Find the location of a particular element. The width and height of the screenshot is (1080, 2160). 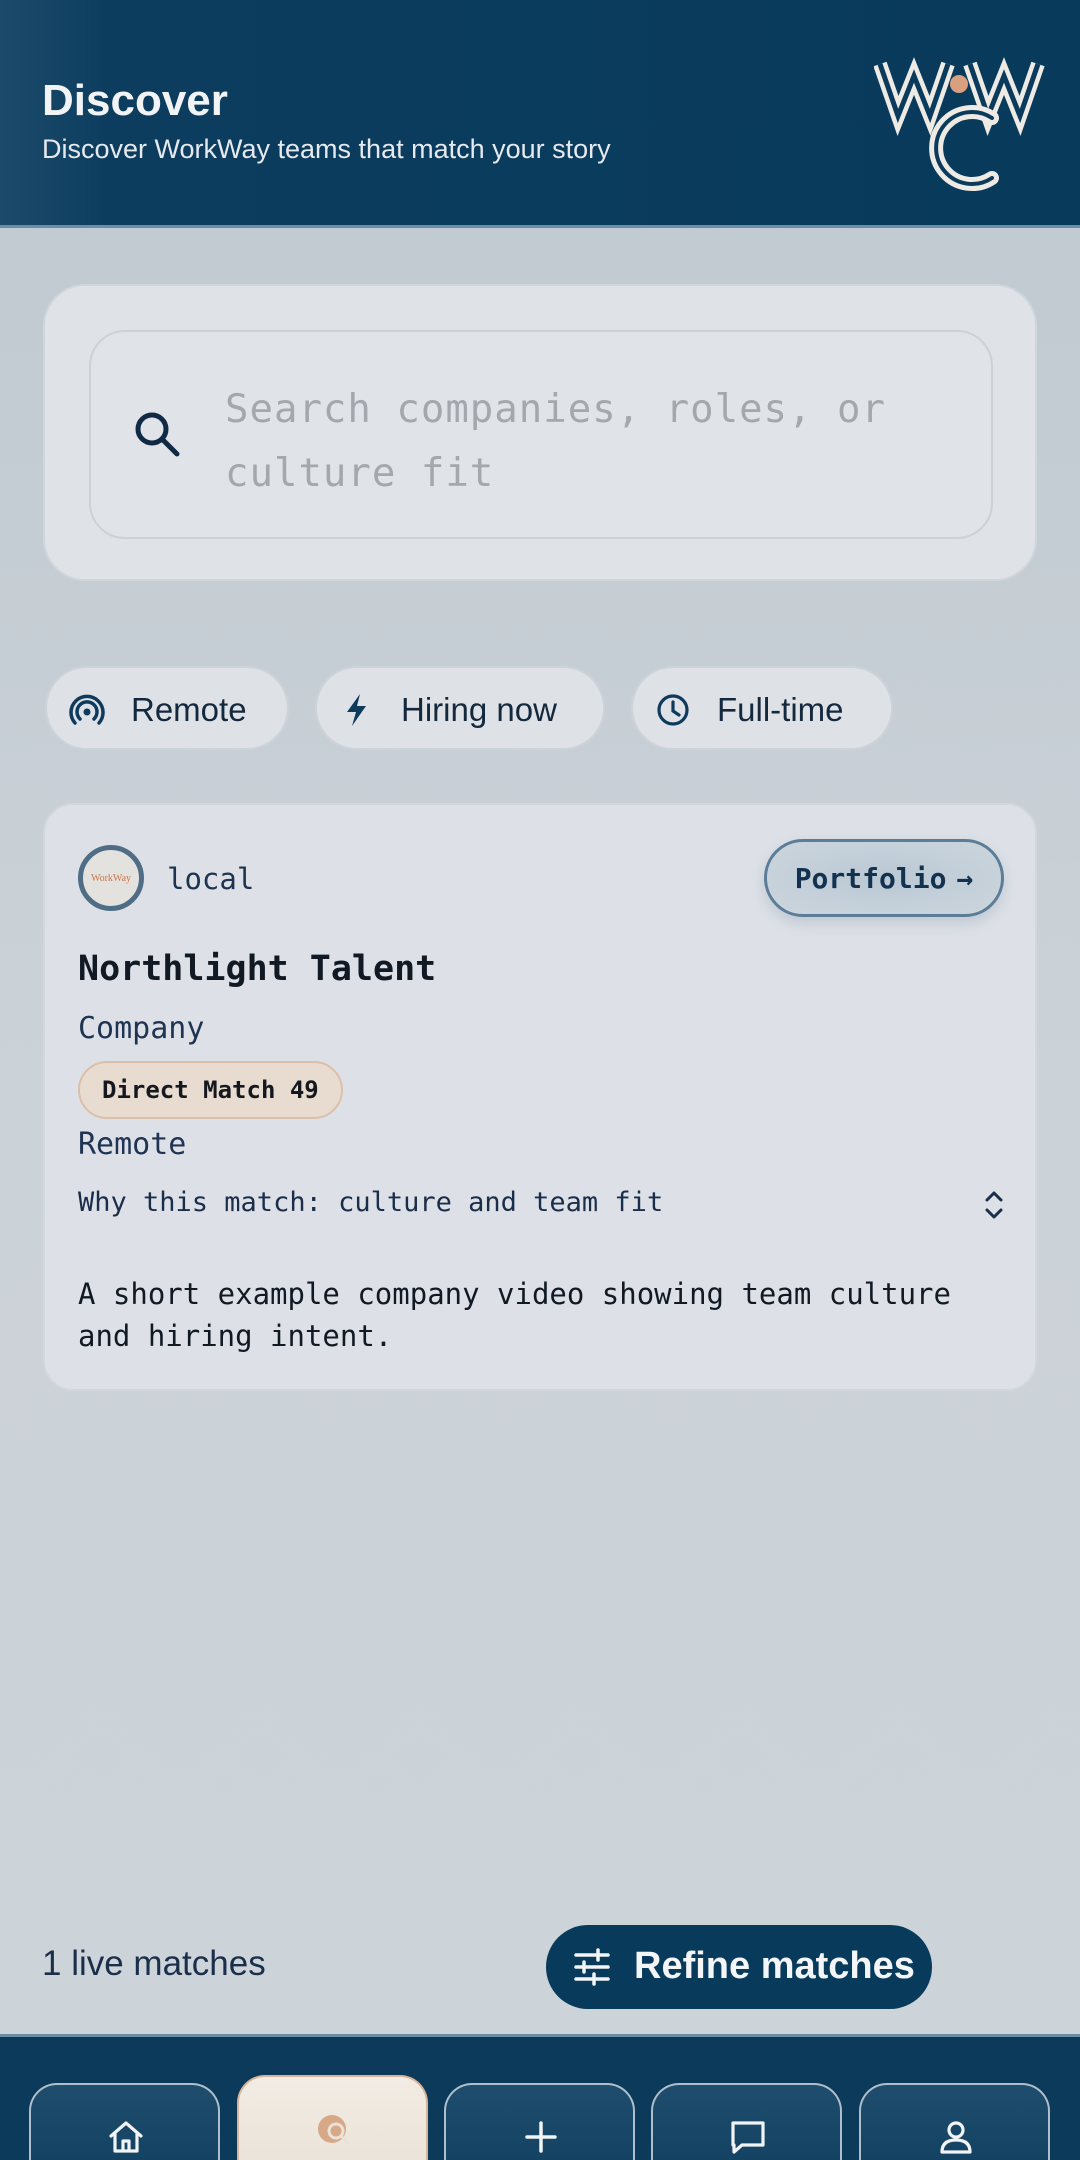

plus-icon is located at coordinates (541, 2137).